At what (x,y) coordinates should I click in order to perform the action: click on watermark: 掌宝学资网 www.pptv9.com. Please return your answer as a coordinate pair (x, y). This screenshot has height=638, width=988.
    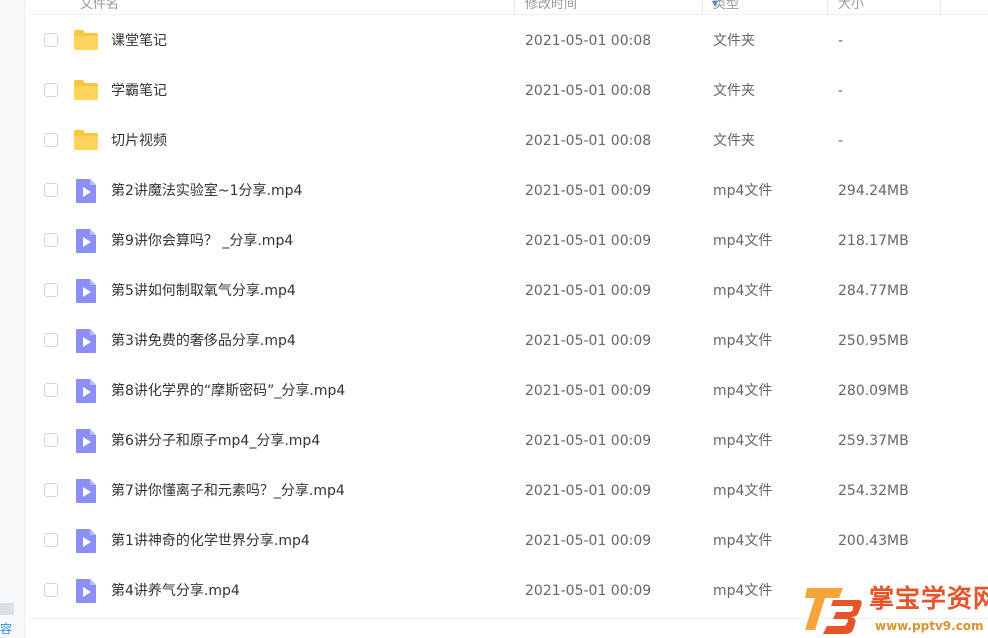
    Looking at the image, I should click on (895, 610).